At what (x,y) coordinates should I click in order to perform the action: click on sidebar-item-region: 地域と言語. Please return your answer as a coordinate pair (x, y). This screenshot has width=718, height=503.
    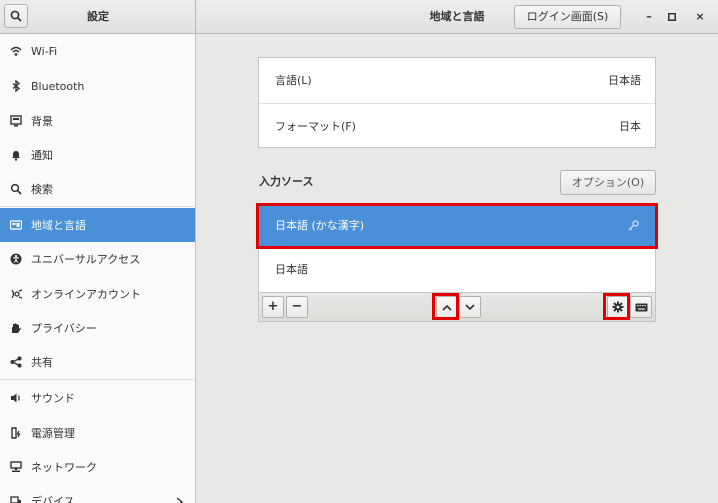
    Looking at the image, I should click on (97, 225).